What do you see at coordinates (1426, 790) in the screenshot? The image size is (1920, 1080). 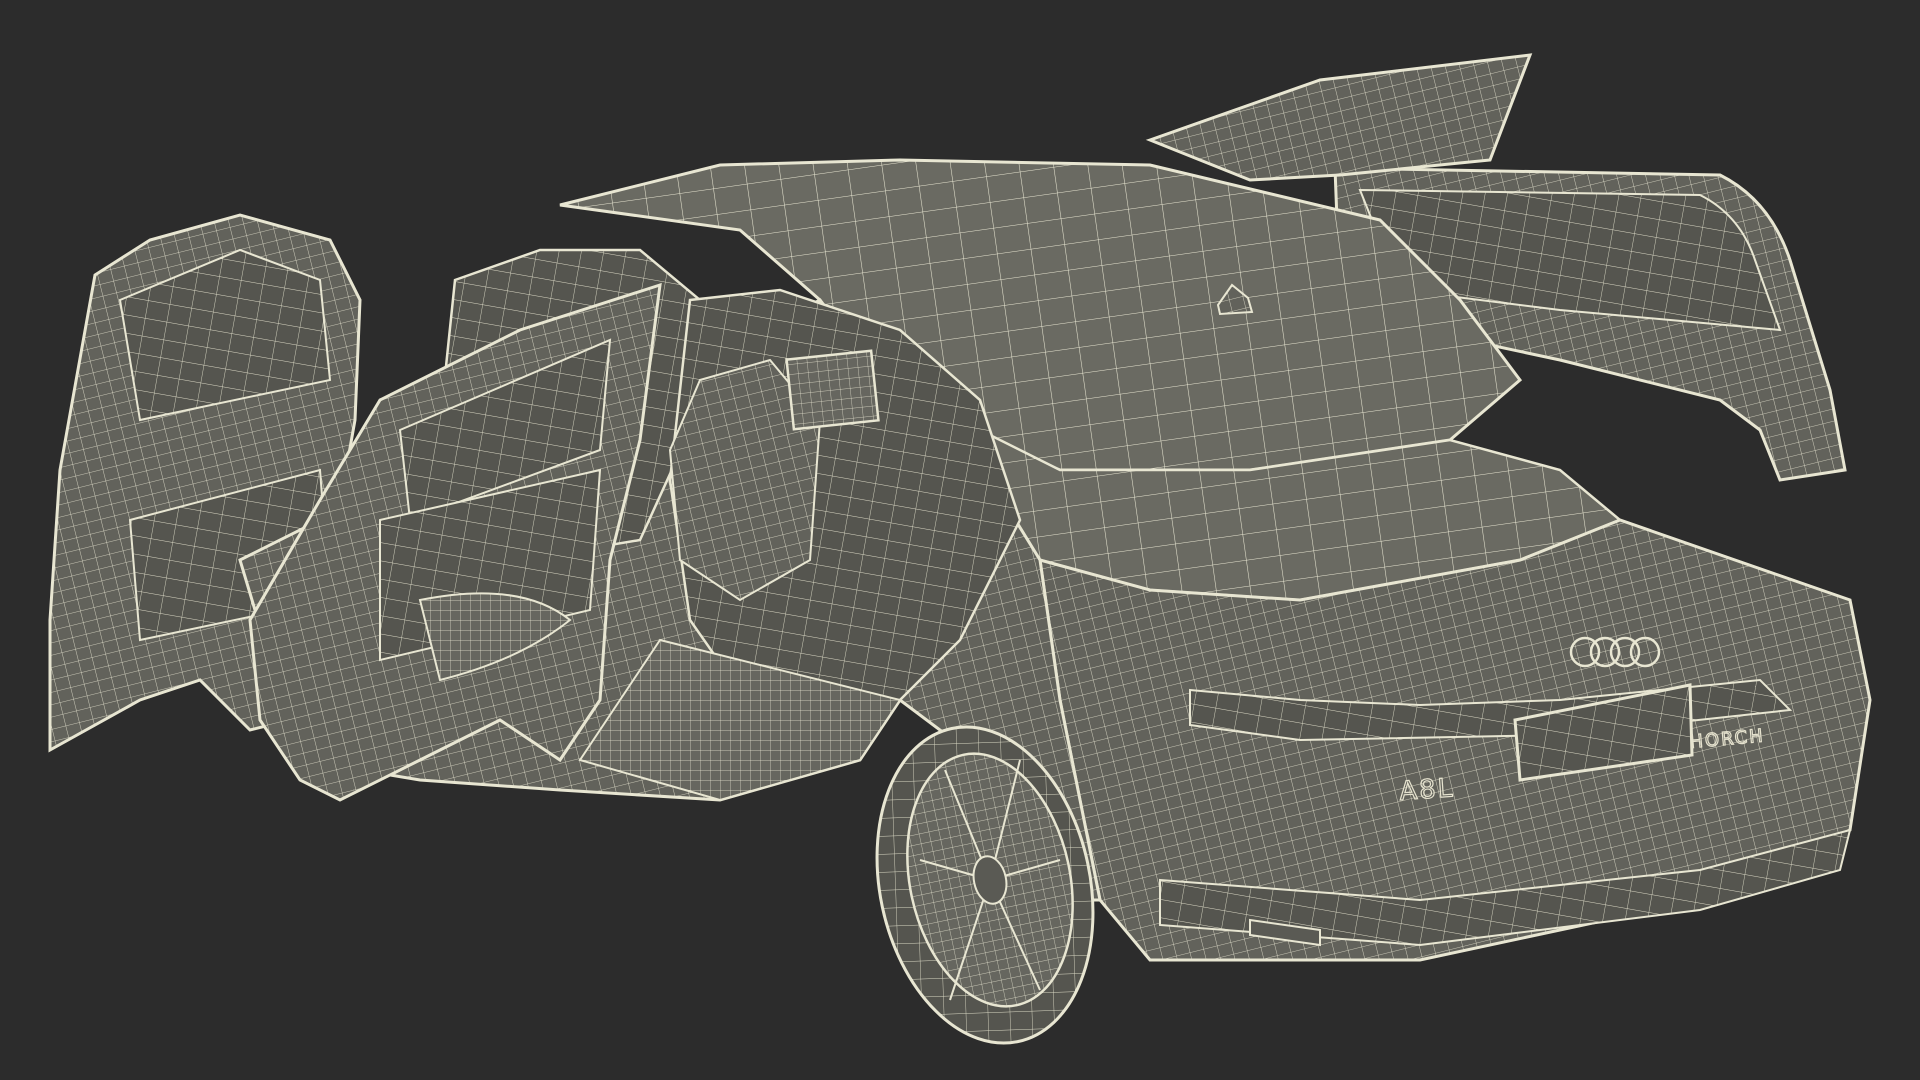 I see `model-badge: A8L` at bounding box center [1426, 790].